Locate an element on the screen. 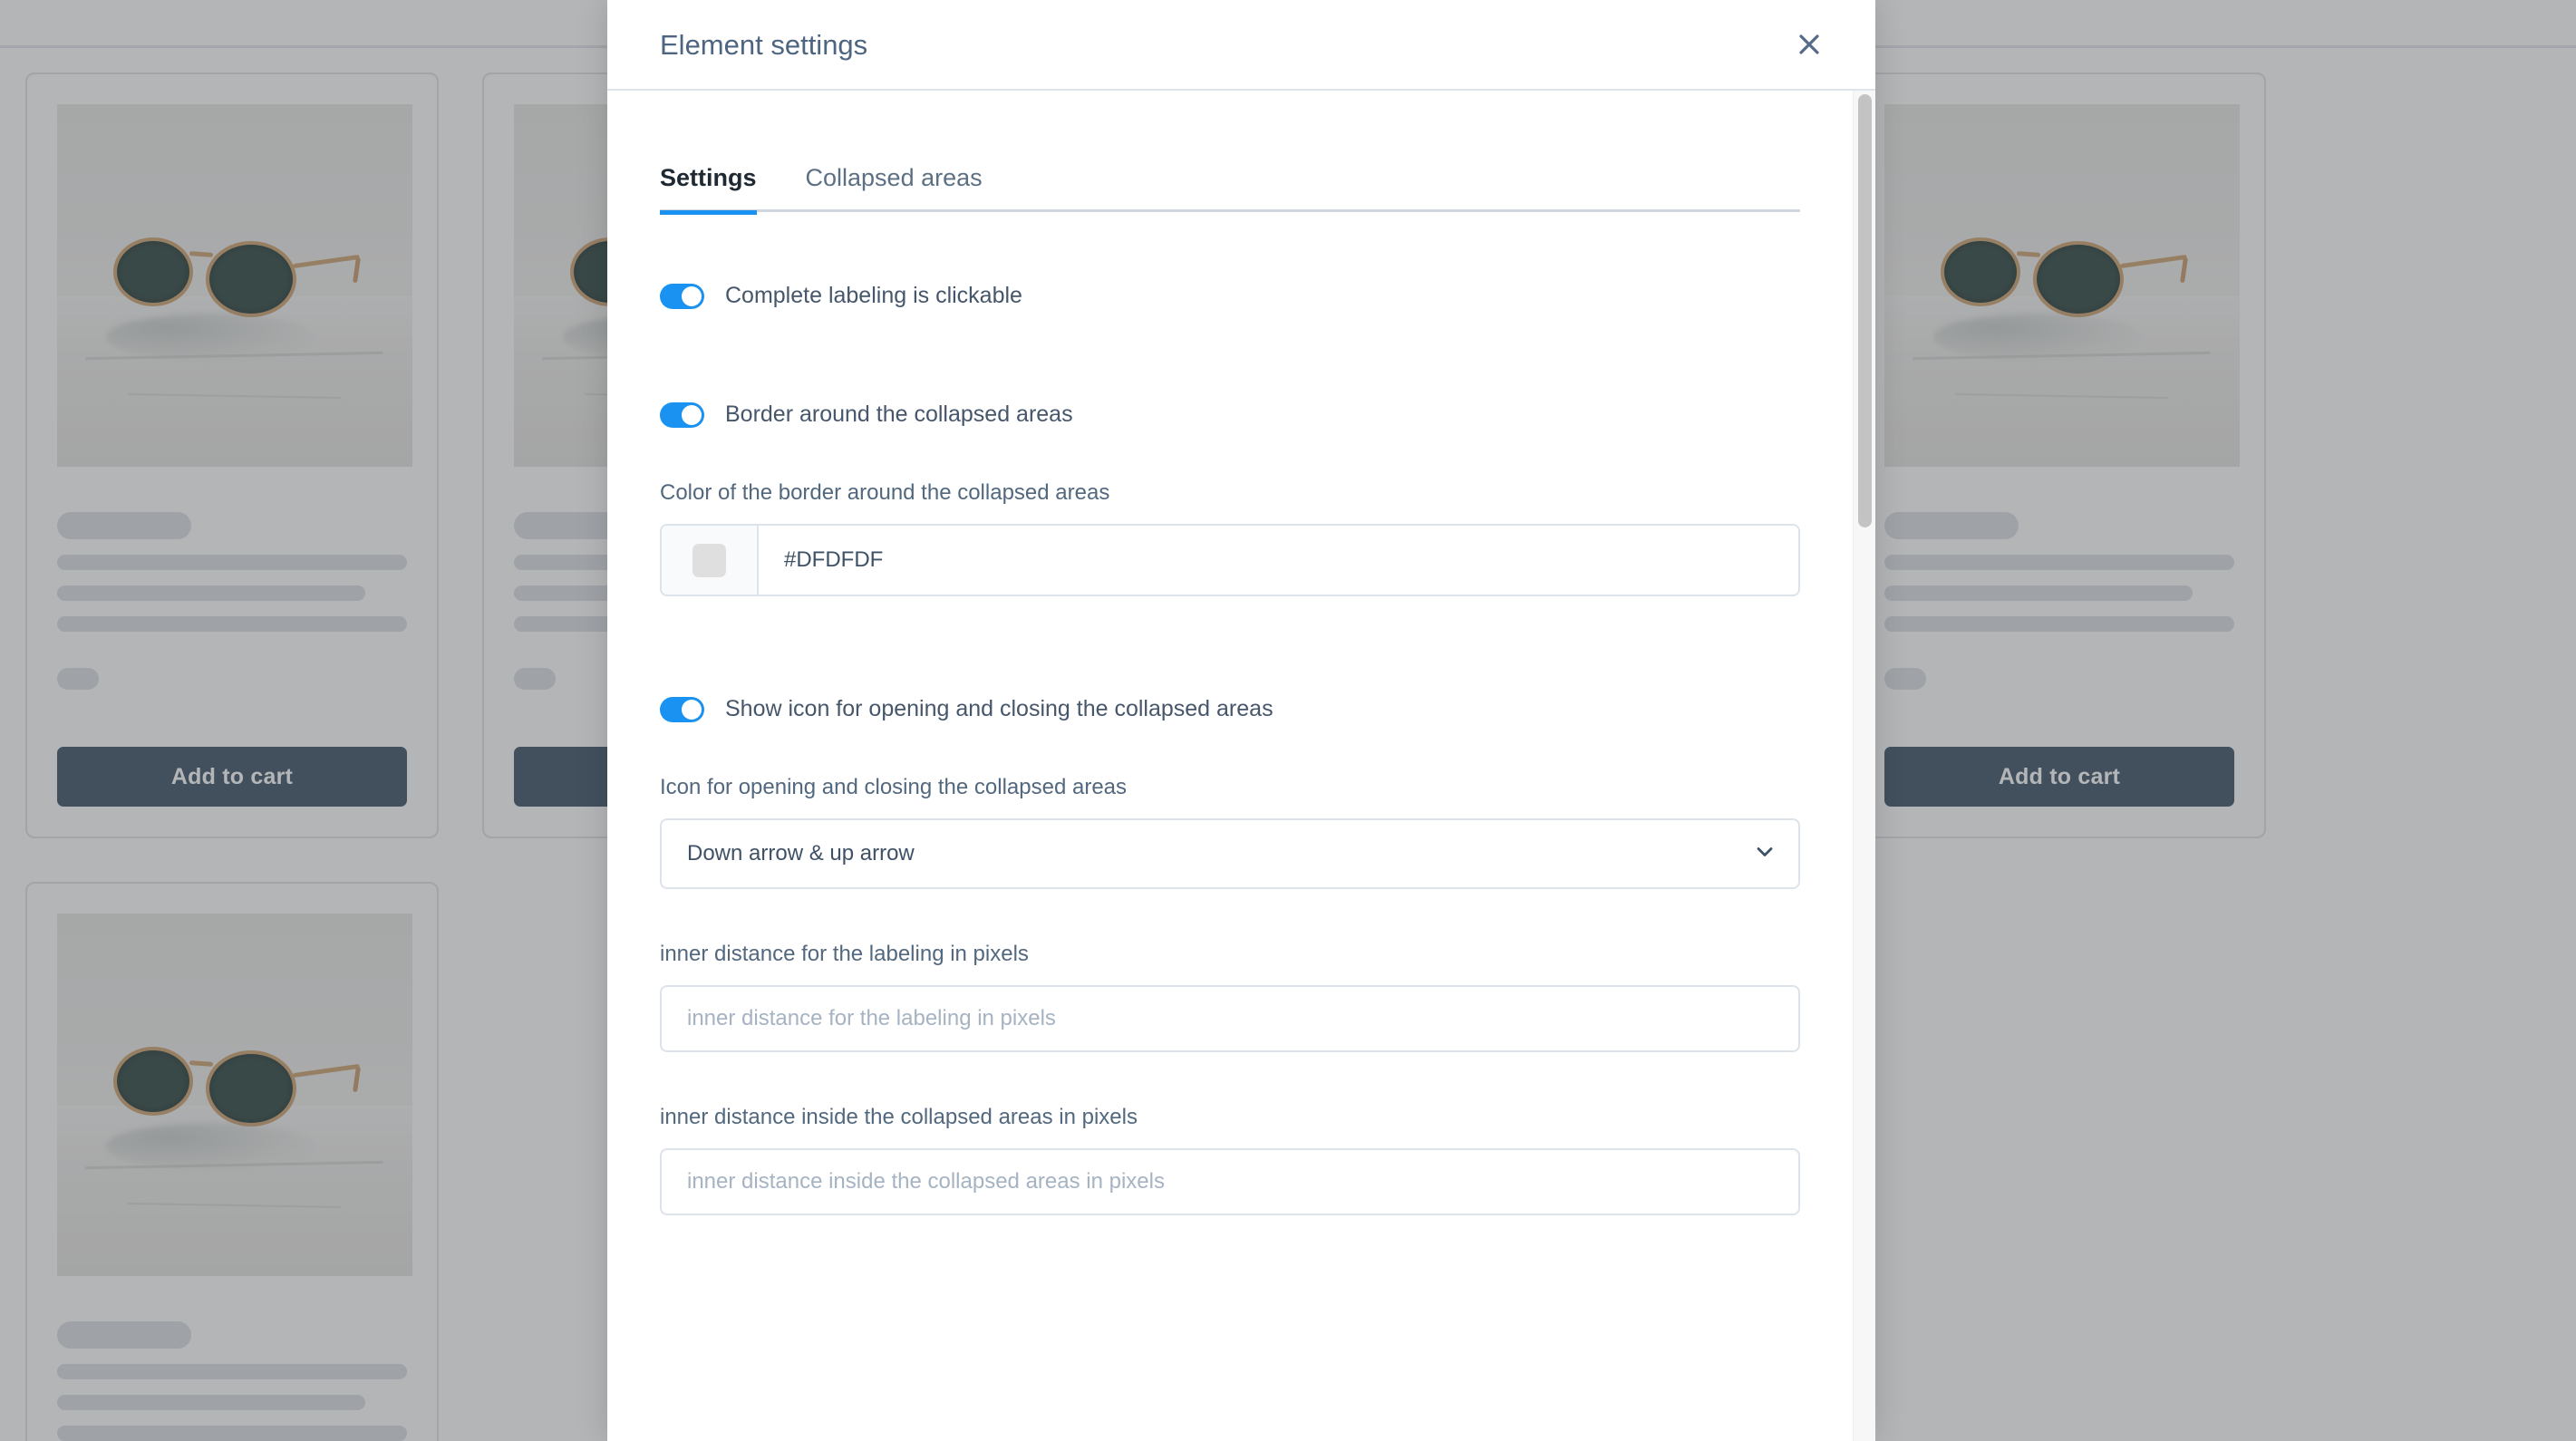 Image resolution: width=2576 pixels, height=1441 pixels. field-complete-labeling-clickable: Complete labeling is clickable is located at coordinates (1230, 296).